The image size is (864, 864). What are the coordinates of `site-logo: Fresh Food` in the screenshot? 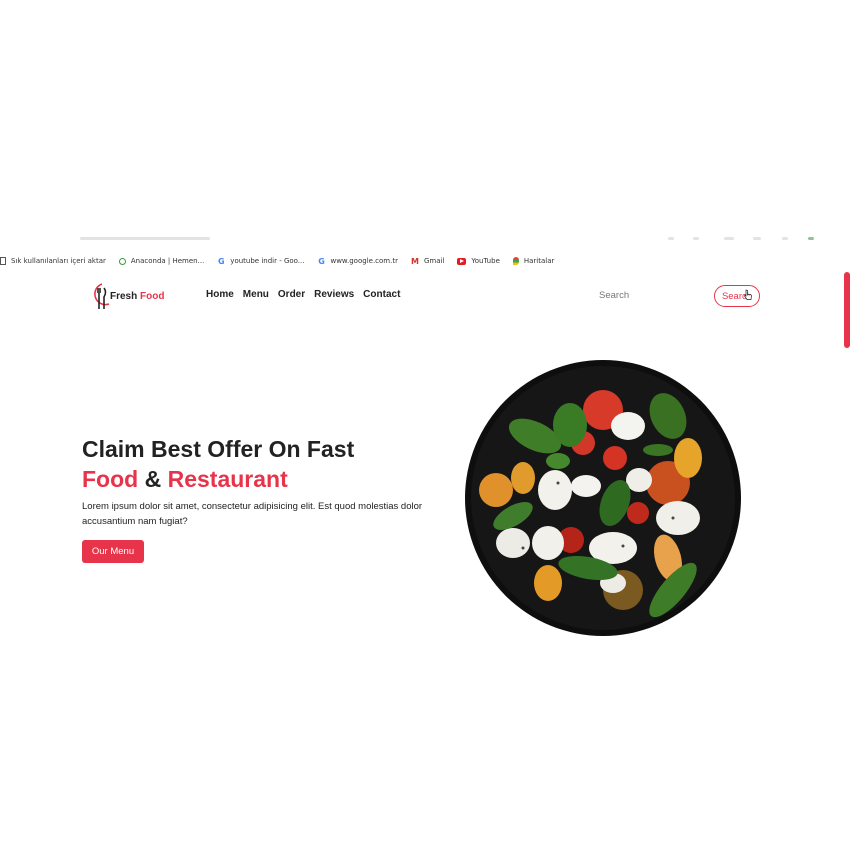 It's located at (128, 296).